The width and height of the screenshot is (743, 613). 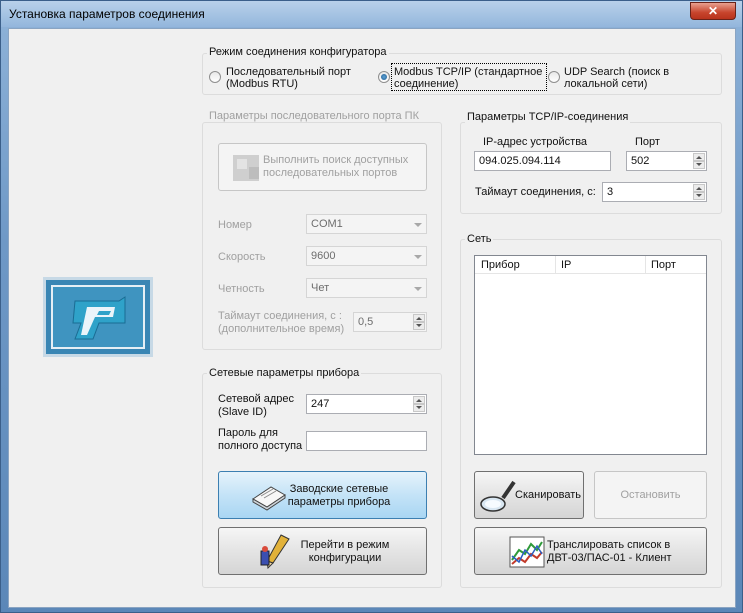 What do you see at coordinates (650, 495) in the screenshot?
I see `stop-button: Остановить` at bounding box center [650, 495].